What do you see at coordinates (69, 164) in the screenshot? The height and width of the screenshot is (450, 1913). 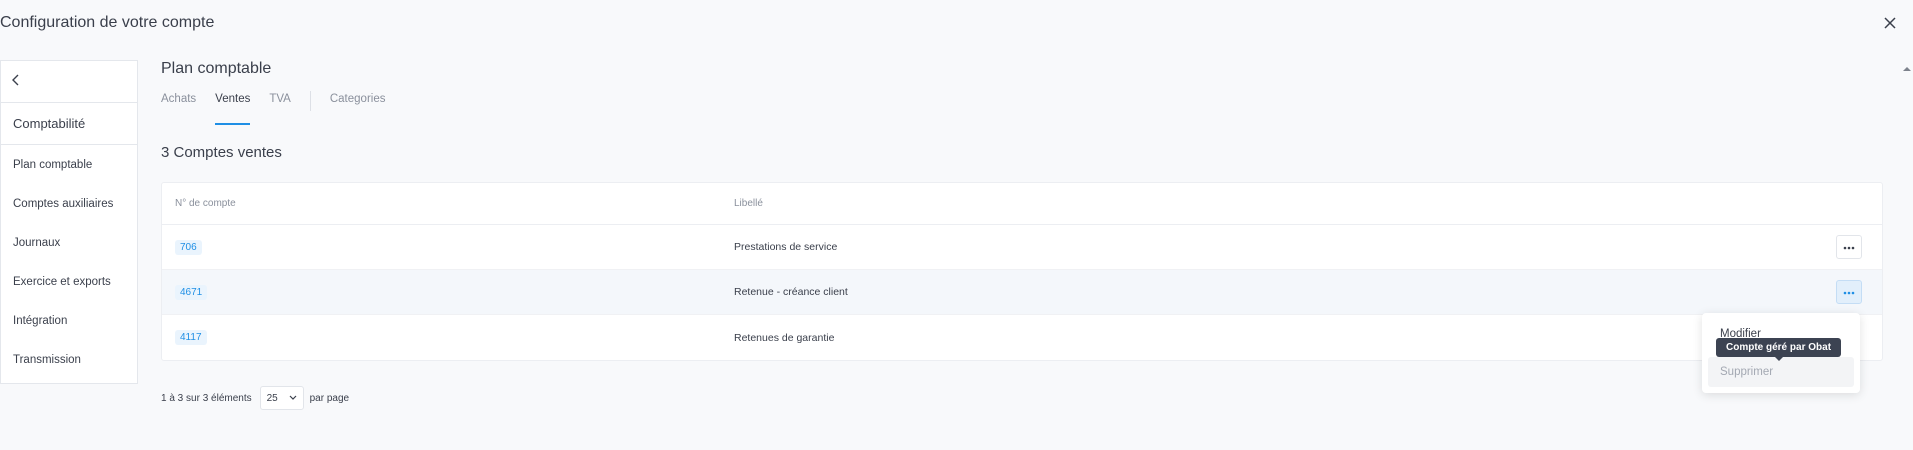 I see `sidebar-item-plan-comptable: Plan comptable` at bounding box center [69, 164].